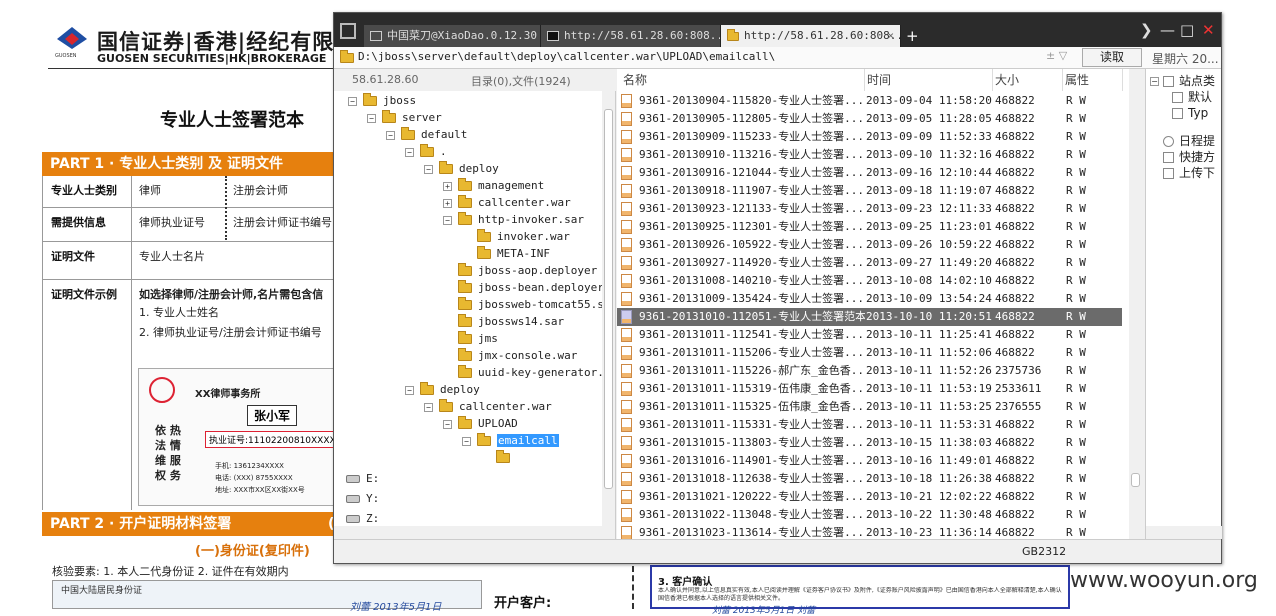 This screenshot has height=616, width=1276. What do you see at coordinates (526, 373) in the screenshot?
I see `tree-node: uuid-key-generator.s` at bounding box center [526, 373].